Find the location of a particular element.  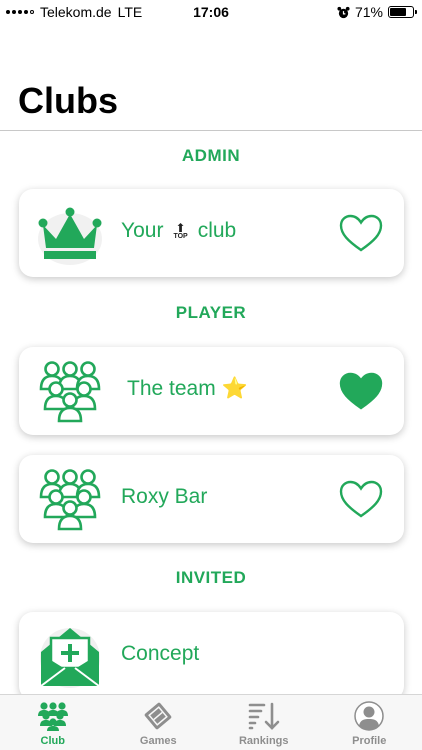

status-bar: Telekom.de LTE 17:06 71% is located at coordinates (211, 12).